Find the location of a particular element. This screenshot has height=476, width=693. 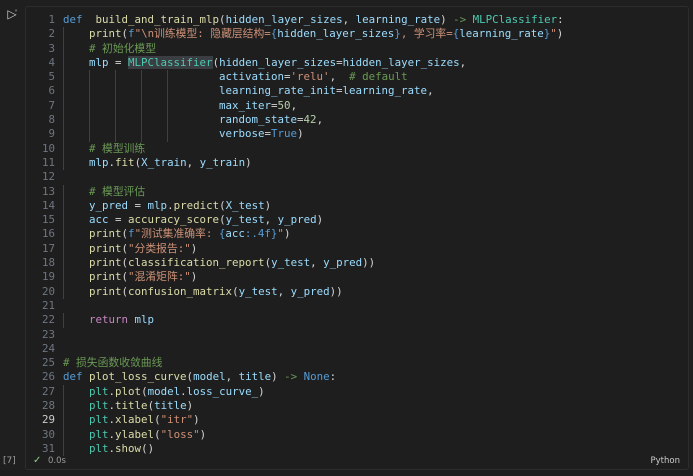

code-line: 13 # 模型评估 is located at coordinates (357, 191).